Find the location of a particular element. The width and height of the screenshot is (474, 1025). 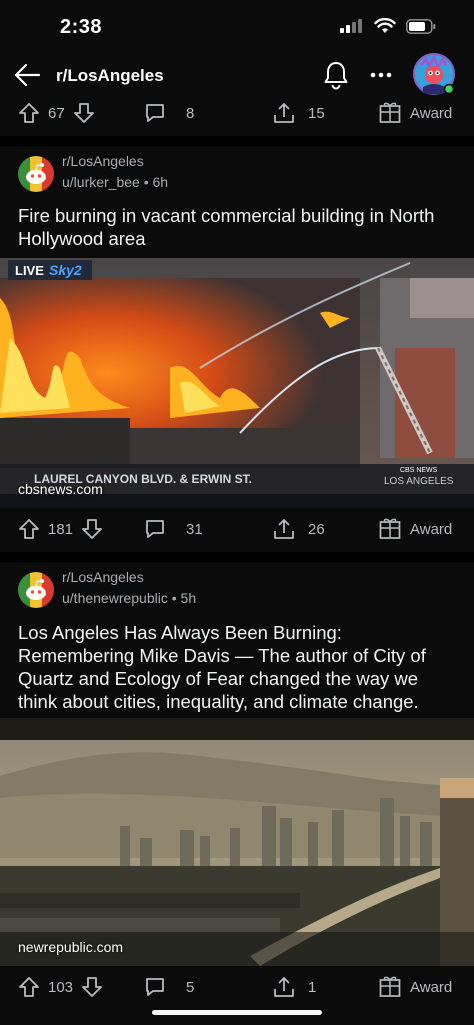

vote-group: 103 is located at coordinates (60, 987).